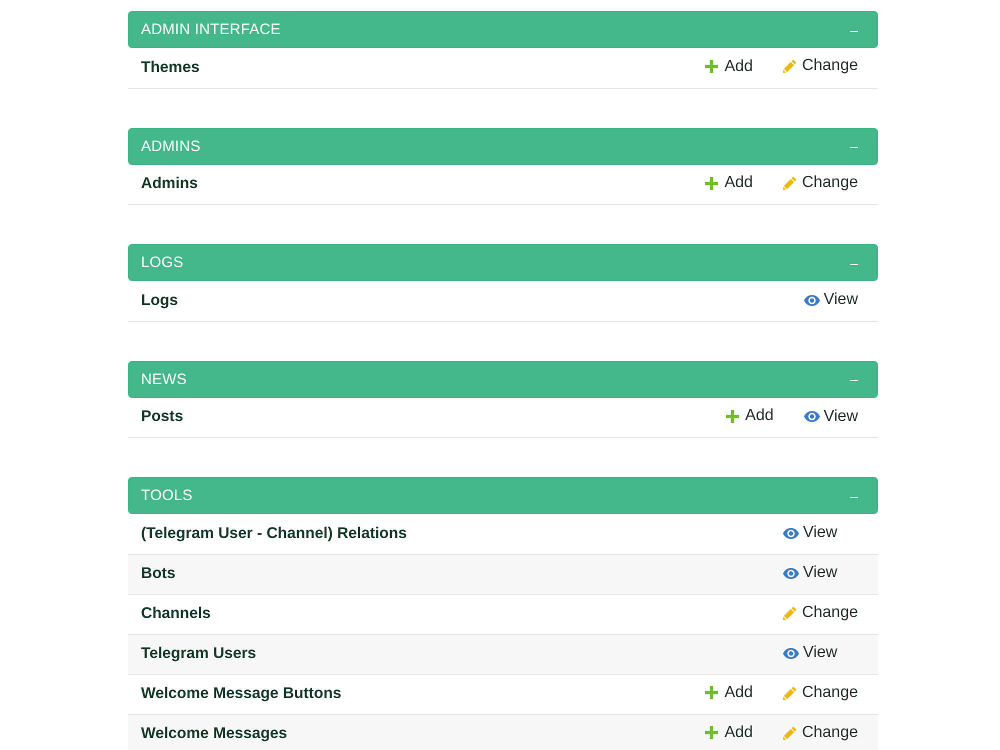 The image size is (1000, 750). I want to click on module-title: ADMINS, so click(171, 146).